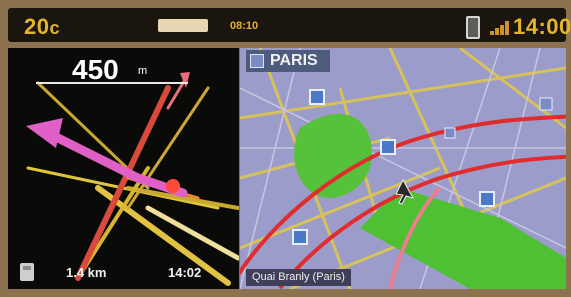 This screenshot has height=297, width=571. Describe the element at coordinates (289, 25) in the screenshot. I see `status-bar: 20c 08:10 14:00` at that location.